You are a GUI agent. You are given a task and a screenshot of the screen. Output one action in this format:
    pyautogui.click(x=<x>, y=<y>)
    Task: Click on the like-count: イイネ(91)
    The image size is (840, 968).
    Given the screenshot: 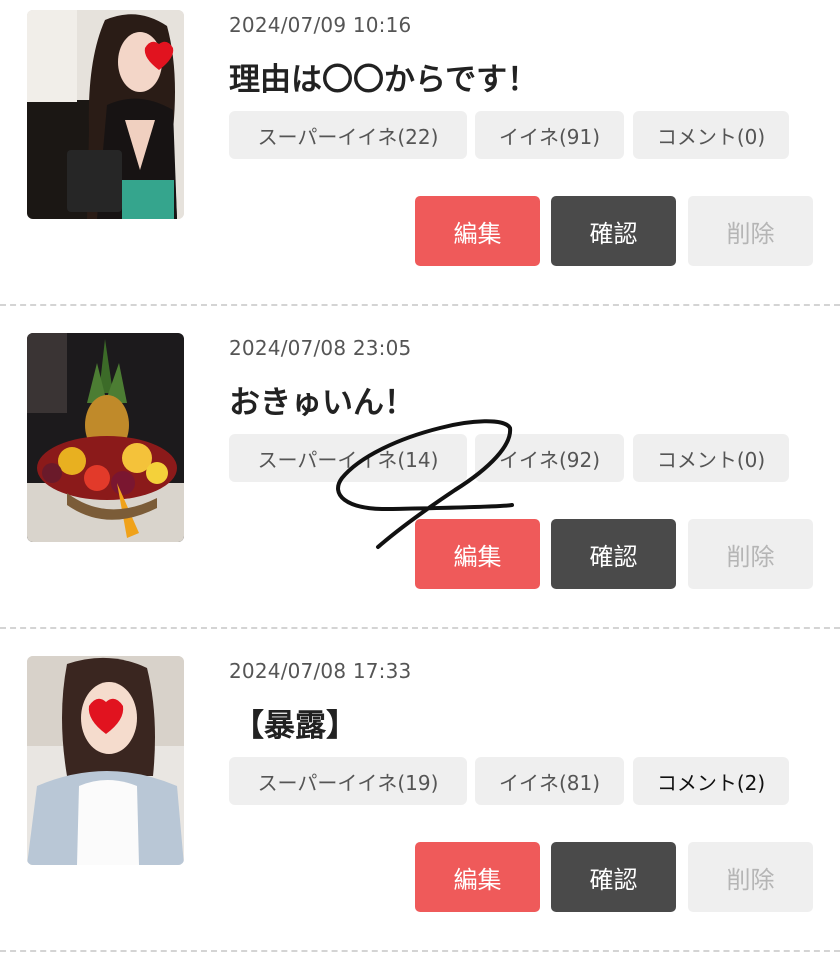 What is the action you would take?
    pyautogui.click(x=549, y=135)
    